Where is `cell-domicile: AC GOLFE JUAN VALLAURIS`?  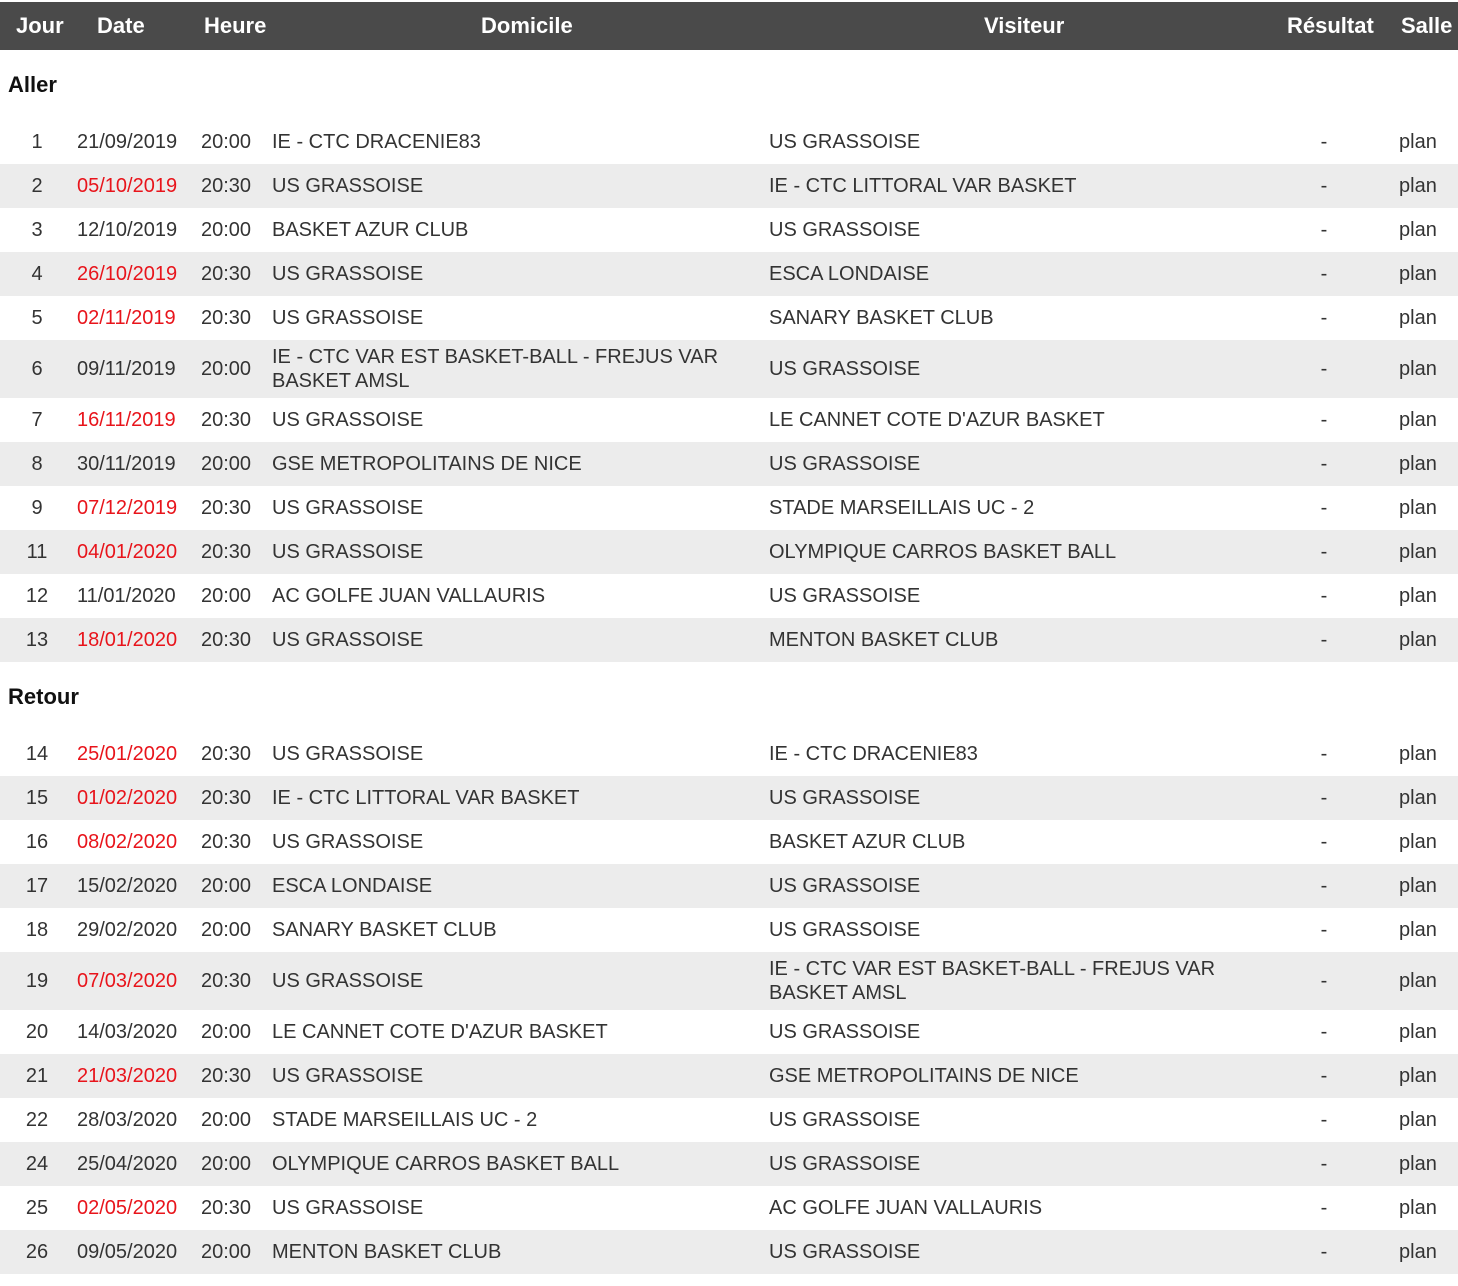
cell-domicile: AC GOLFE JUAN VALLAURIS is located at coordinates (409, 596).